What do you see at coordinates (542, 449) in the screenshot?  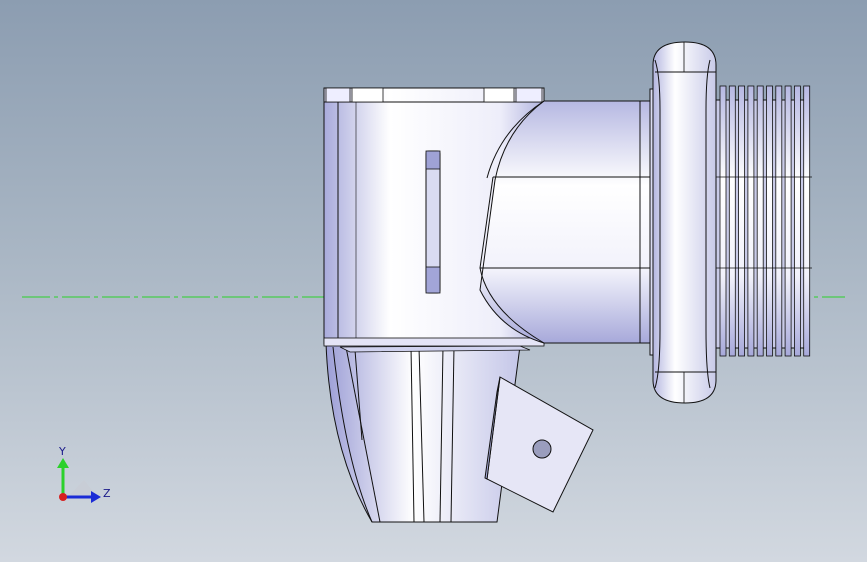 I see `tab-hole` at bounding box center [542, 449].